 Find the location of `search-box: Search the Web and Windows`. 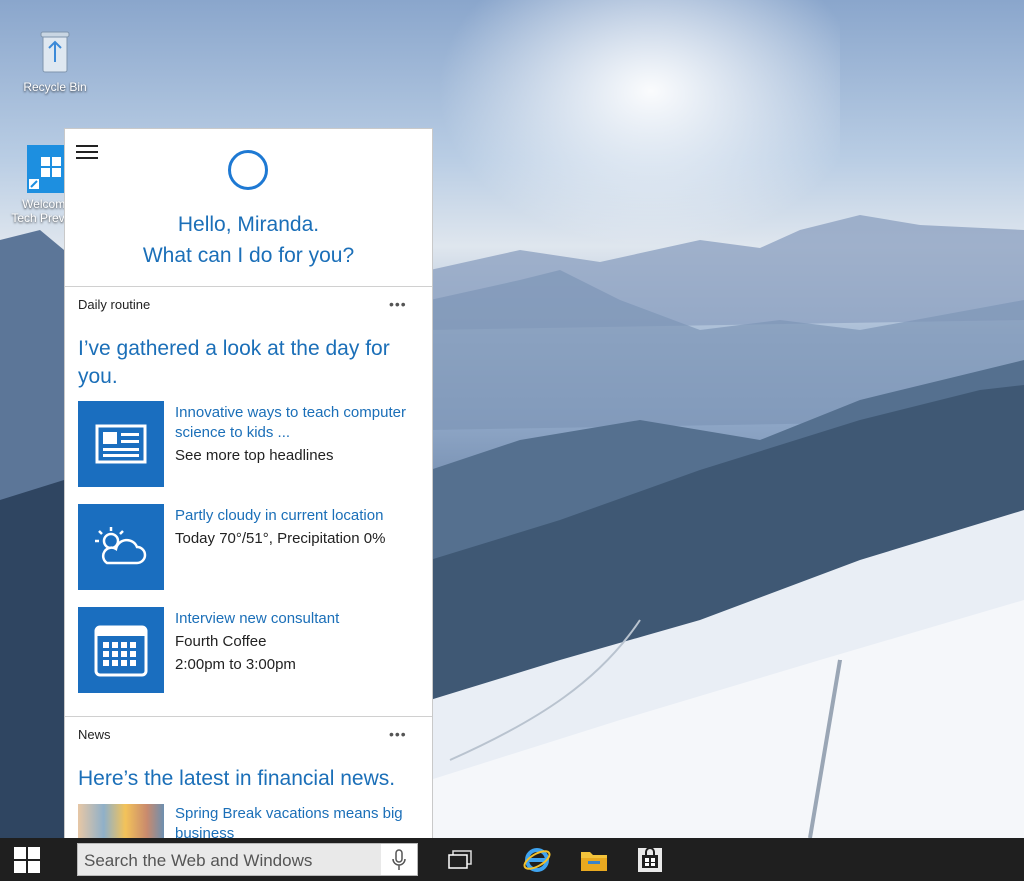

search-box: Search the Web and Windows is located at coordinates (247, 859).